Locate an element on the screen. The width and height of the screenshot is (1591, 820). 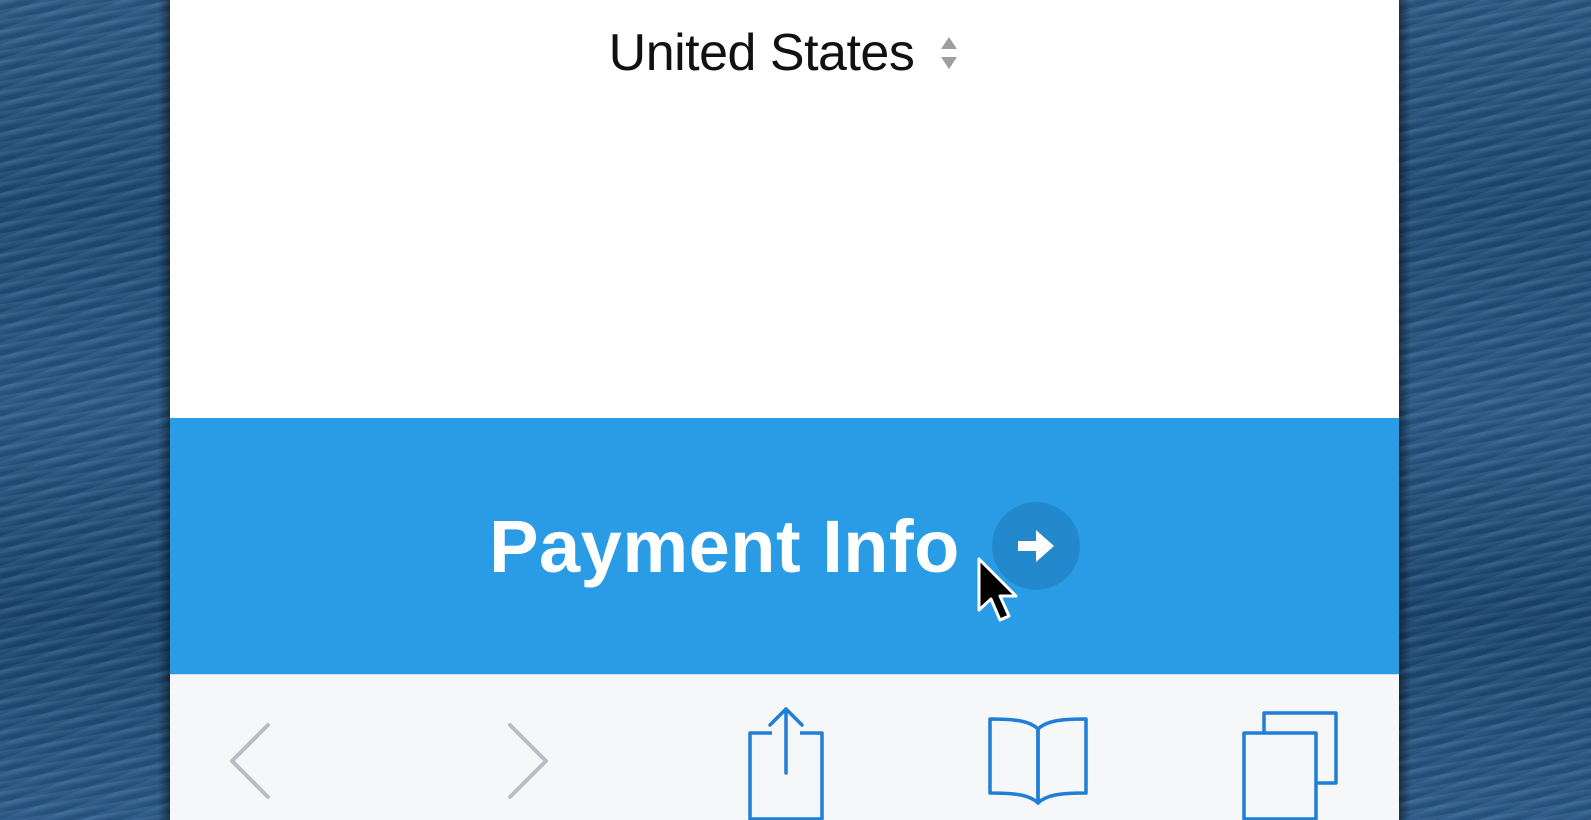
tabs-button is located at coordinates (1290, 764).